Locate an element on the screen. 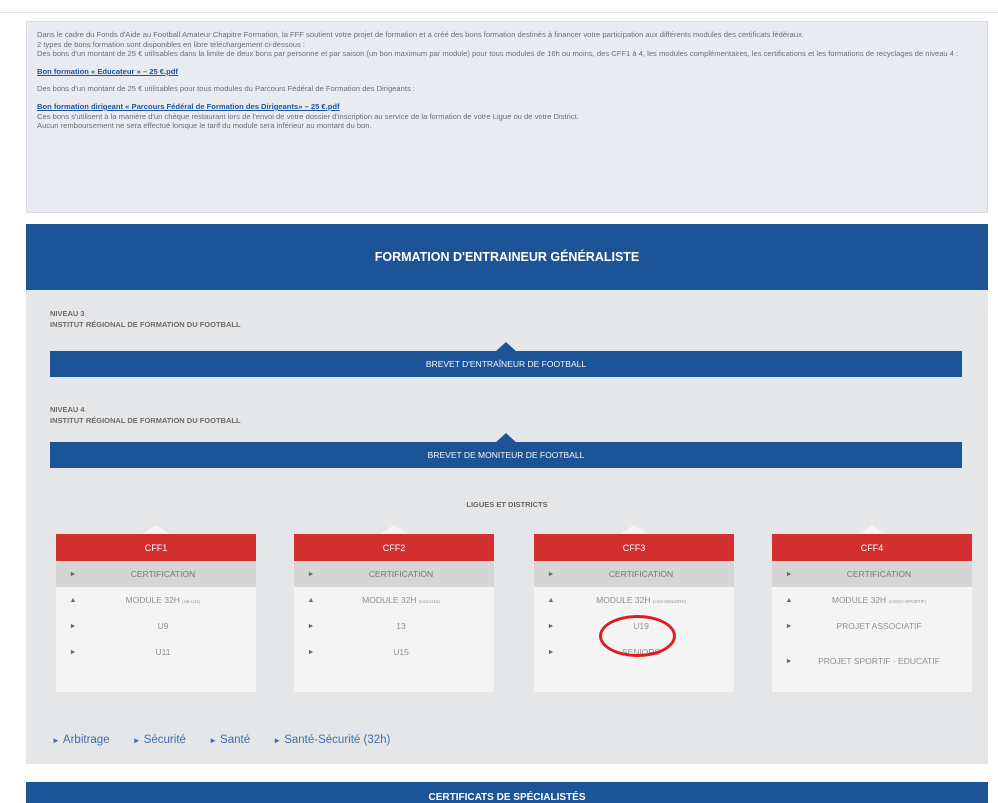 The height and width of the screenshot is (803, 998). link-securite: ► Sécurité is located at coordinates (164, 740).